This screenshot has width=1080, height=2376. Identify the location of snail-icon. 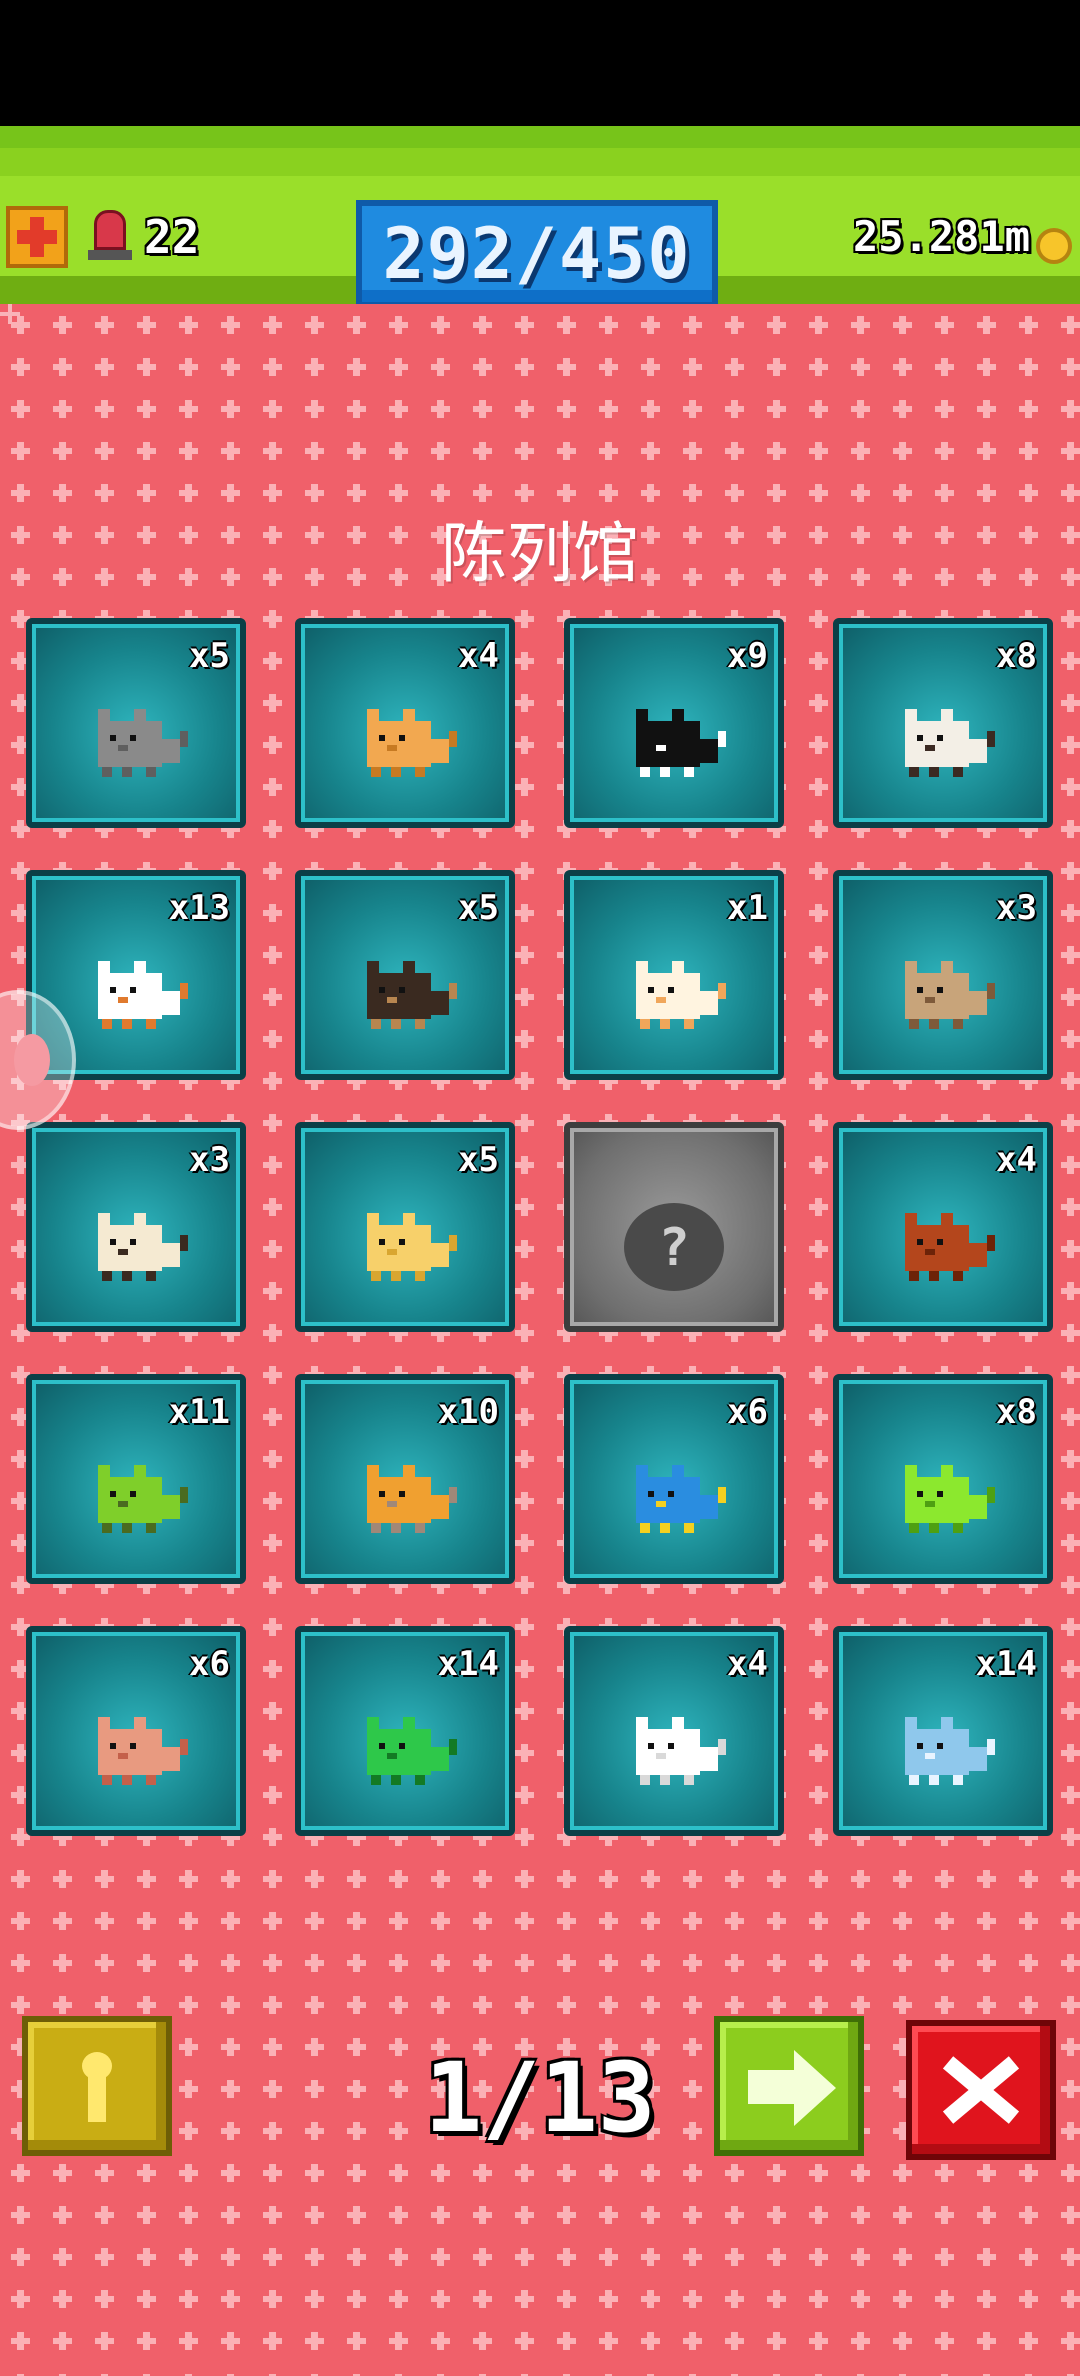
(412, 1498).